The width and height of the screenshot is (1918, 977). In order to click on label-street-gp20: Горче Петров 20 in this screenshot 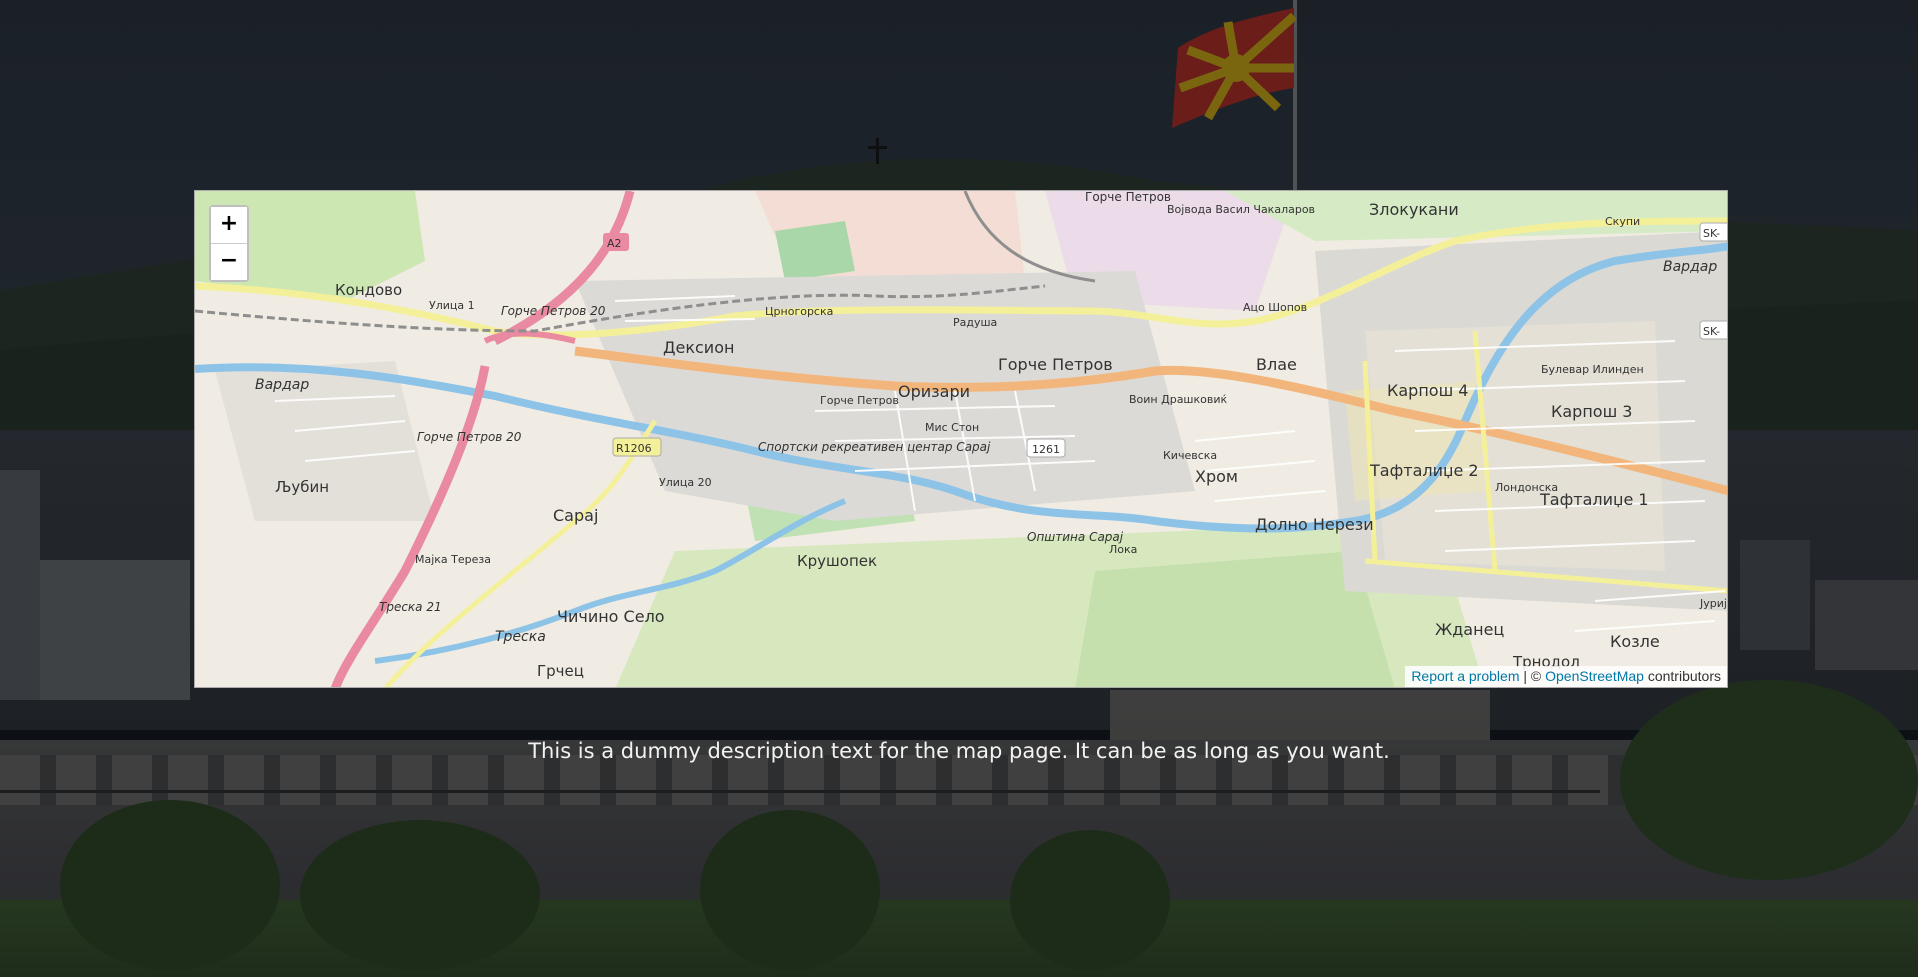, I will do `click(553, 311)`.